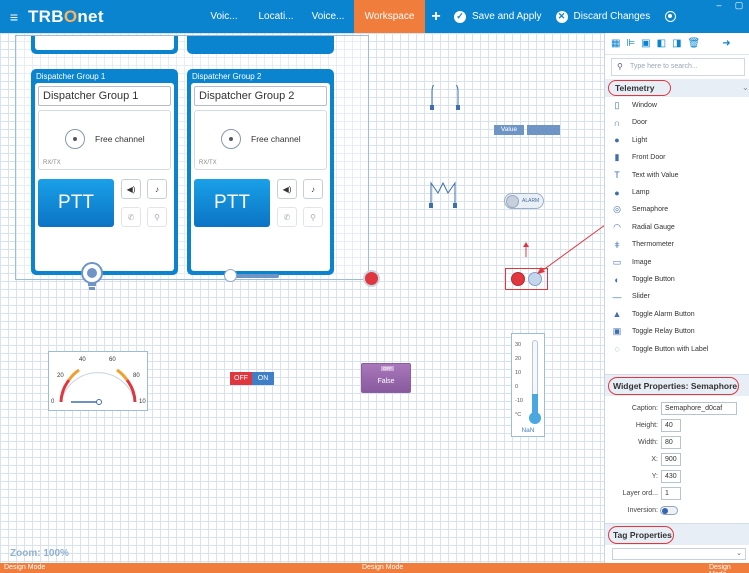 This screenshot has height=573, width=749. What do you see at coordinates (112, 360) in the screenshot?
I see `gauge-tick: 60` at bounding box center [112, 360].